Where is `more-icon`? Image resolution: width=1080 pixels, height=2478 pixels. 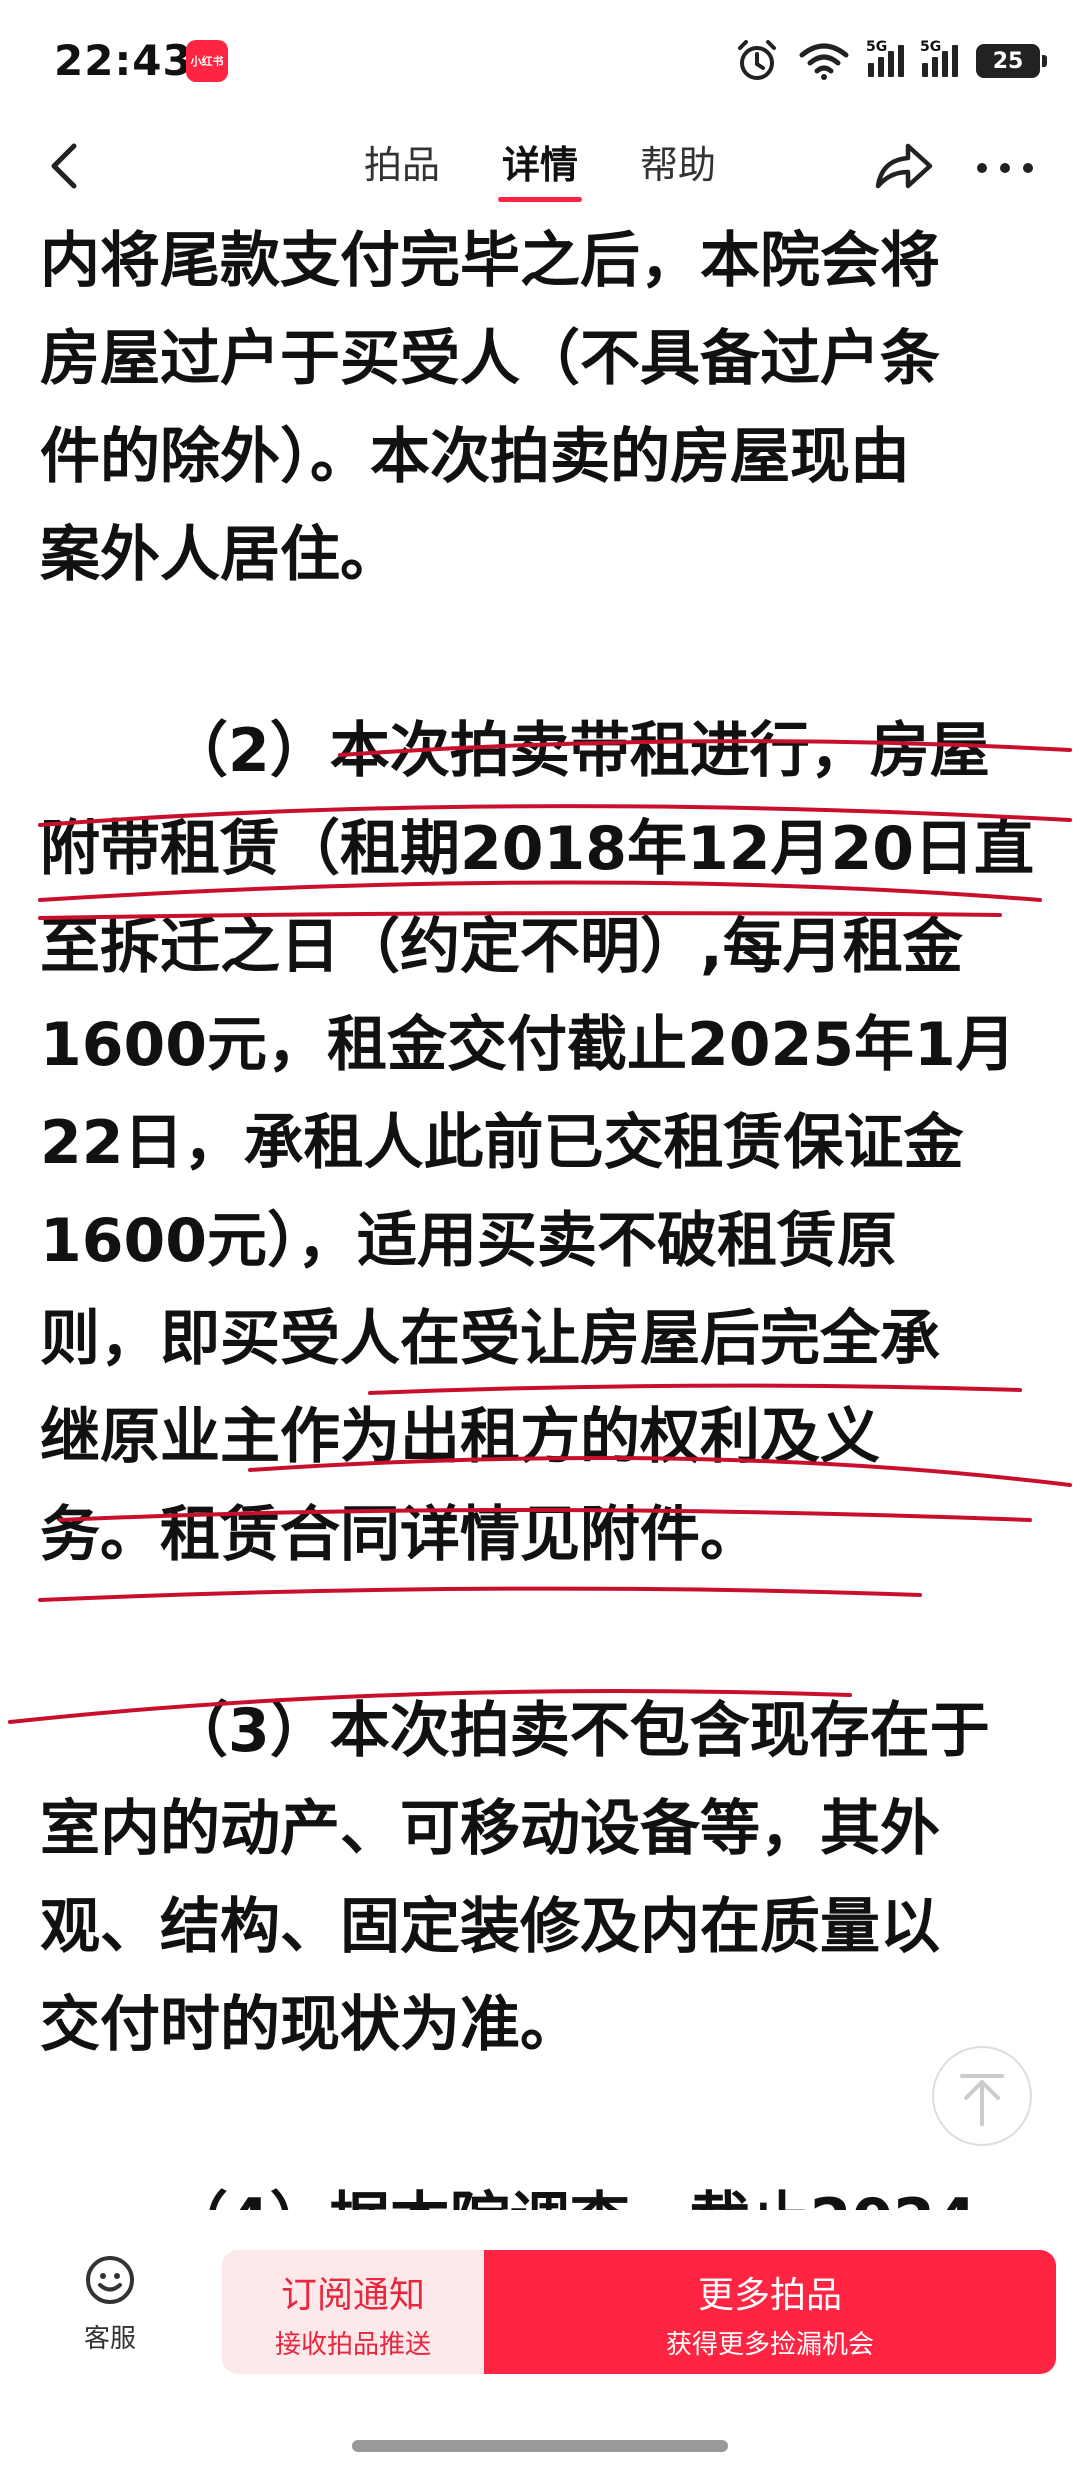 more-icon is located at coordinates (1005, 167).